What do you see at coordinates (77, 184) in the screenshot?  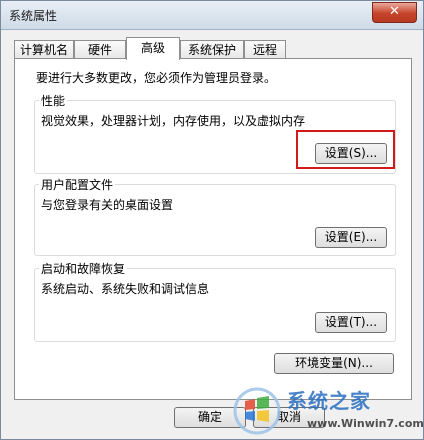 I see `user-profiles-title: 用户配置文件` at bounding box center [77, 184].